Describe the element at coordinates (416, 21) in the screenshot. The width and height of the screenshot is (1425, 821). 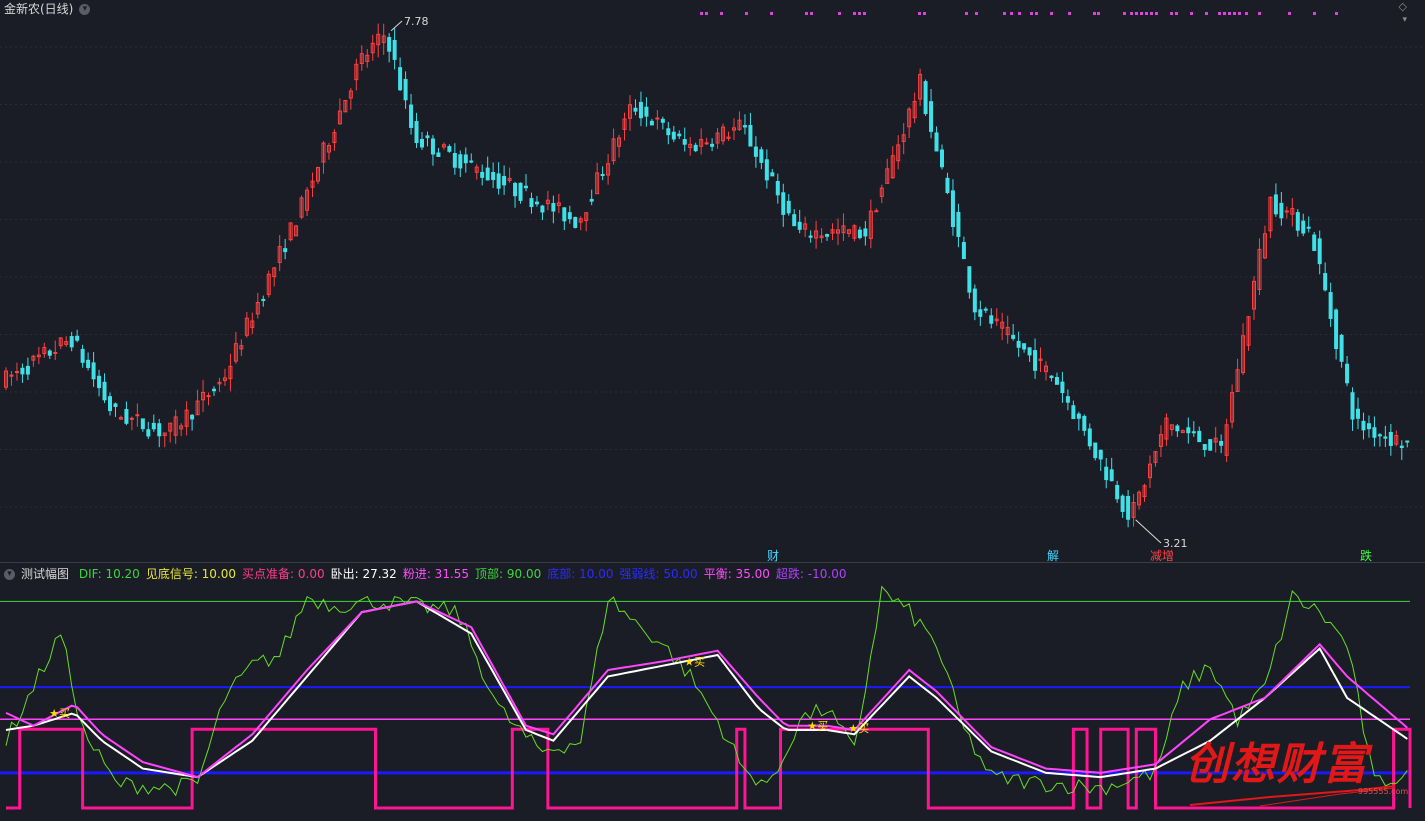
I see `high-price-label: 7.78` at that location.